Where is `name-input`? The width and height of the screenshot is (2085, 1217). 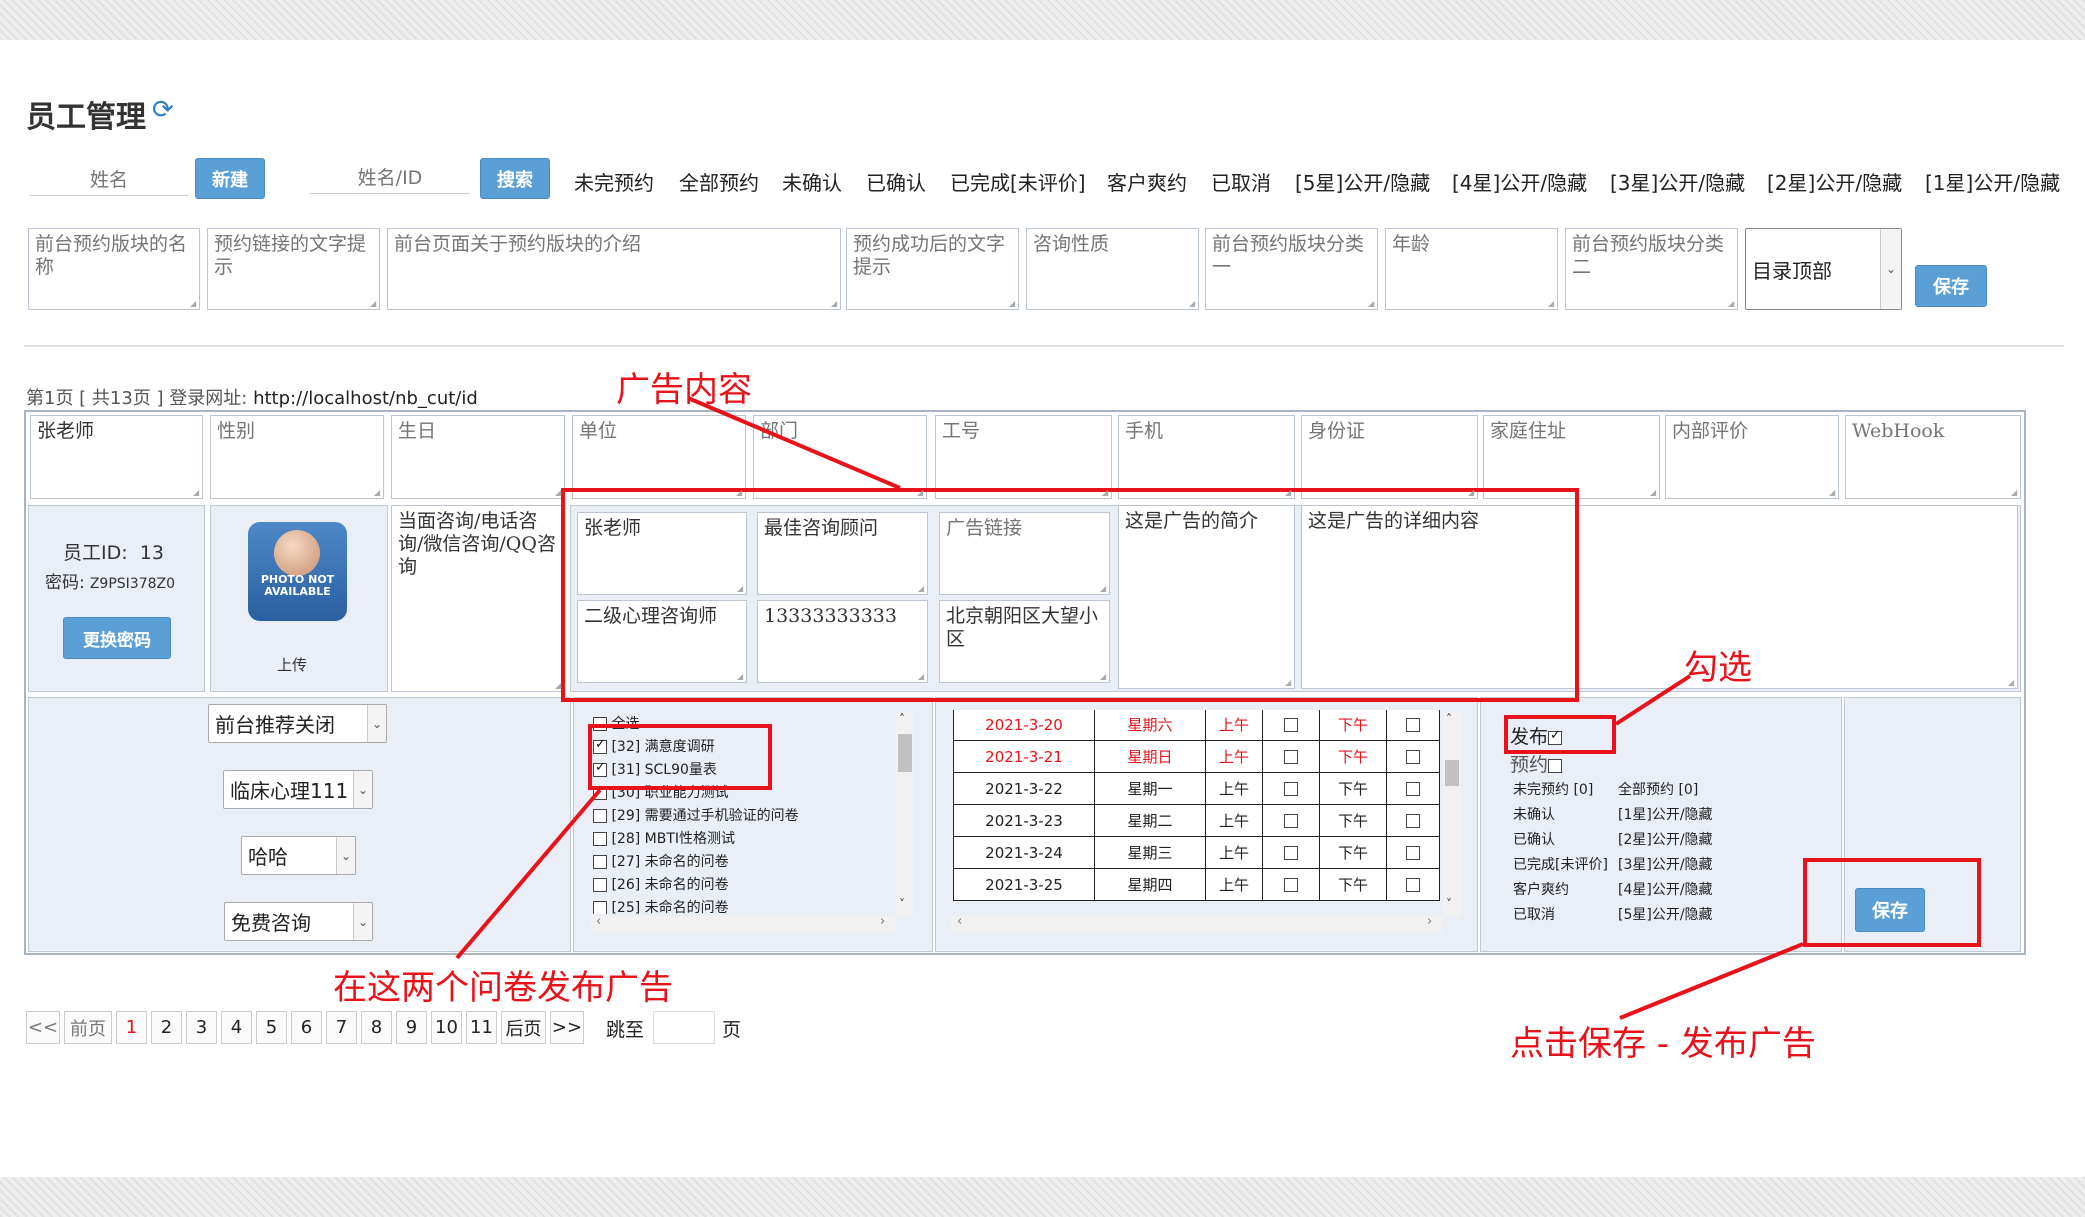
name-input is located at coordinates (109, 180).